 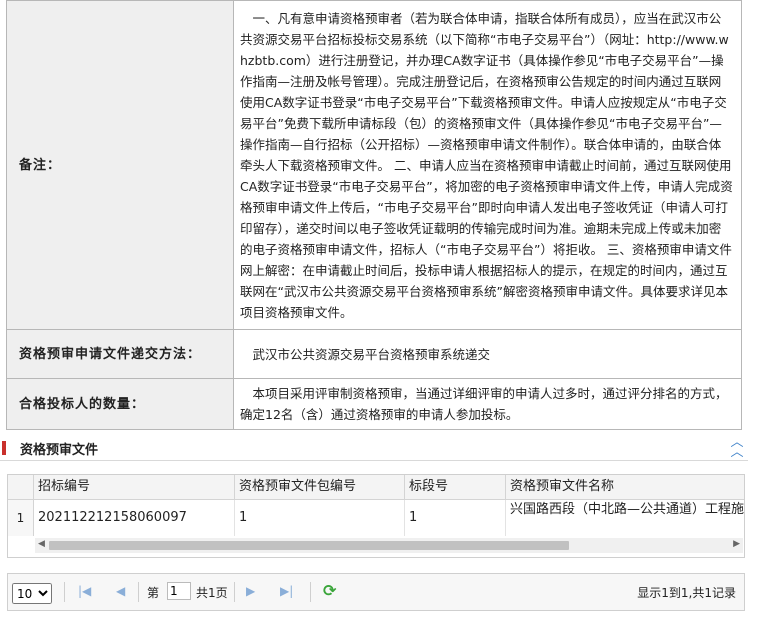 I want to click on next-page-icon: ▶, so click(x=250, y=591).